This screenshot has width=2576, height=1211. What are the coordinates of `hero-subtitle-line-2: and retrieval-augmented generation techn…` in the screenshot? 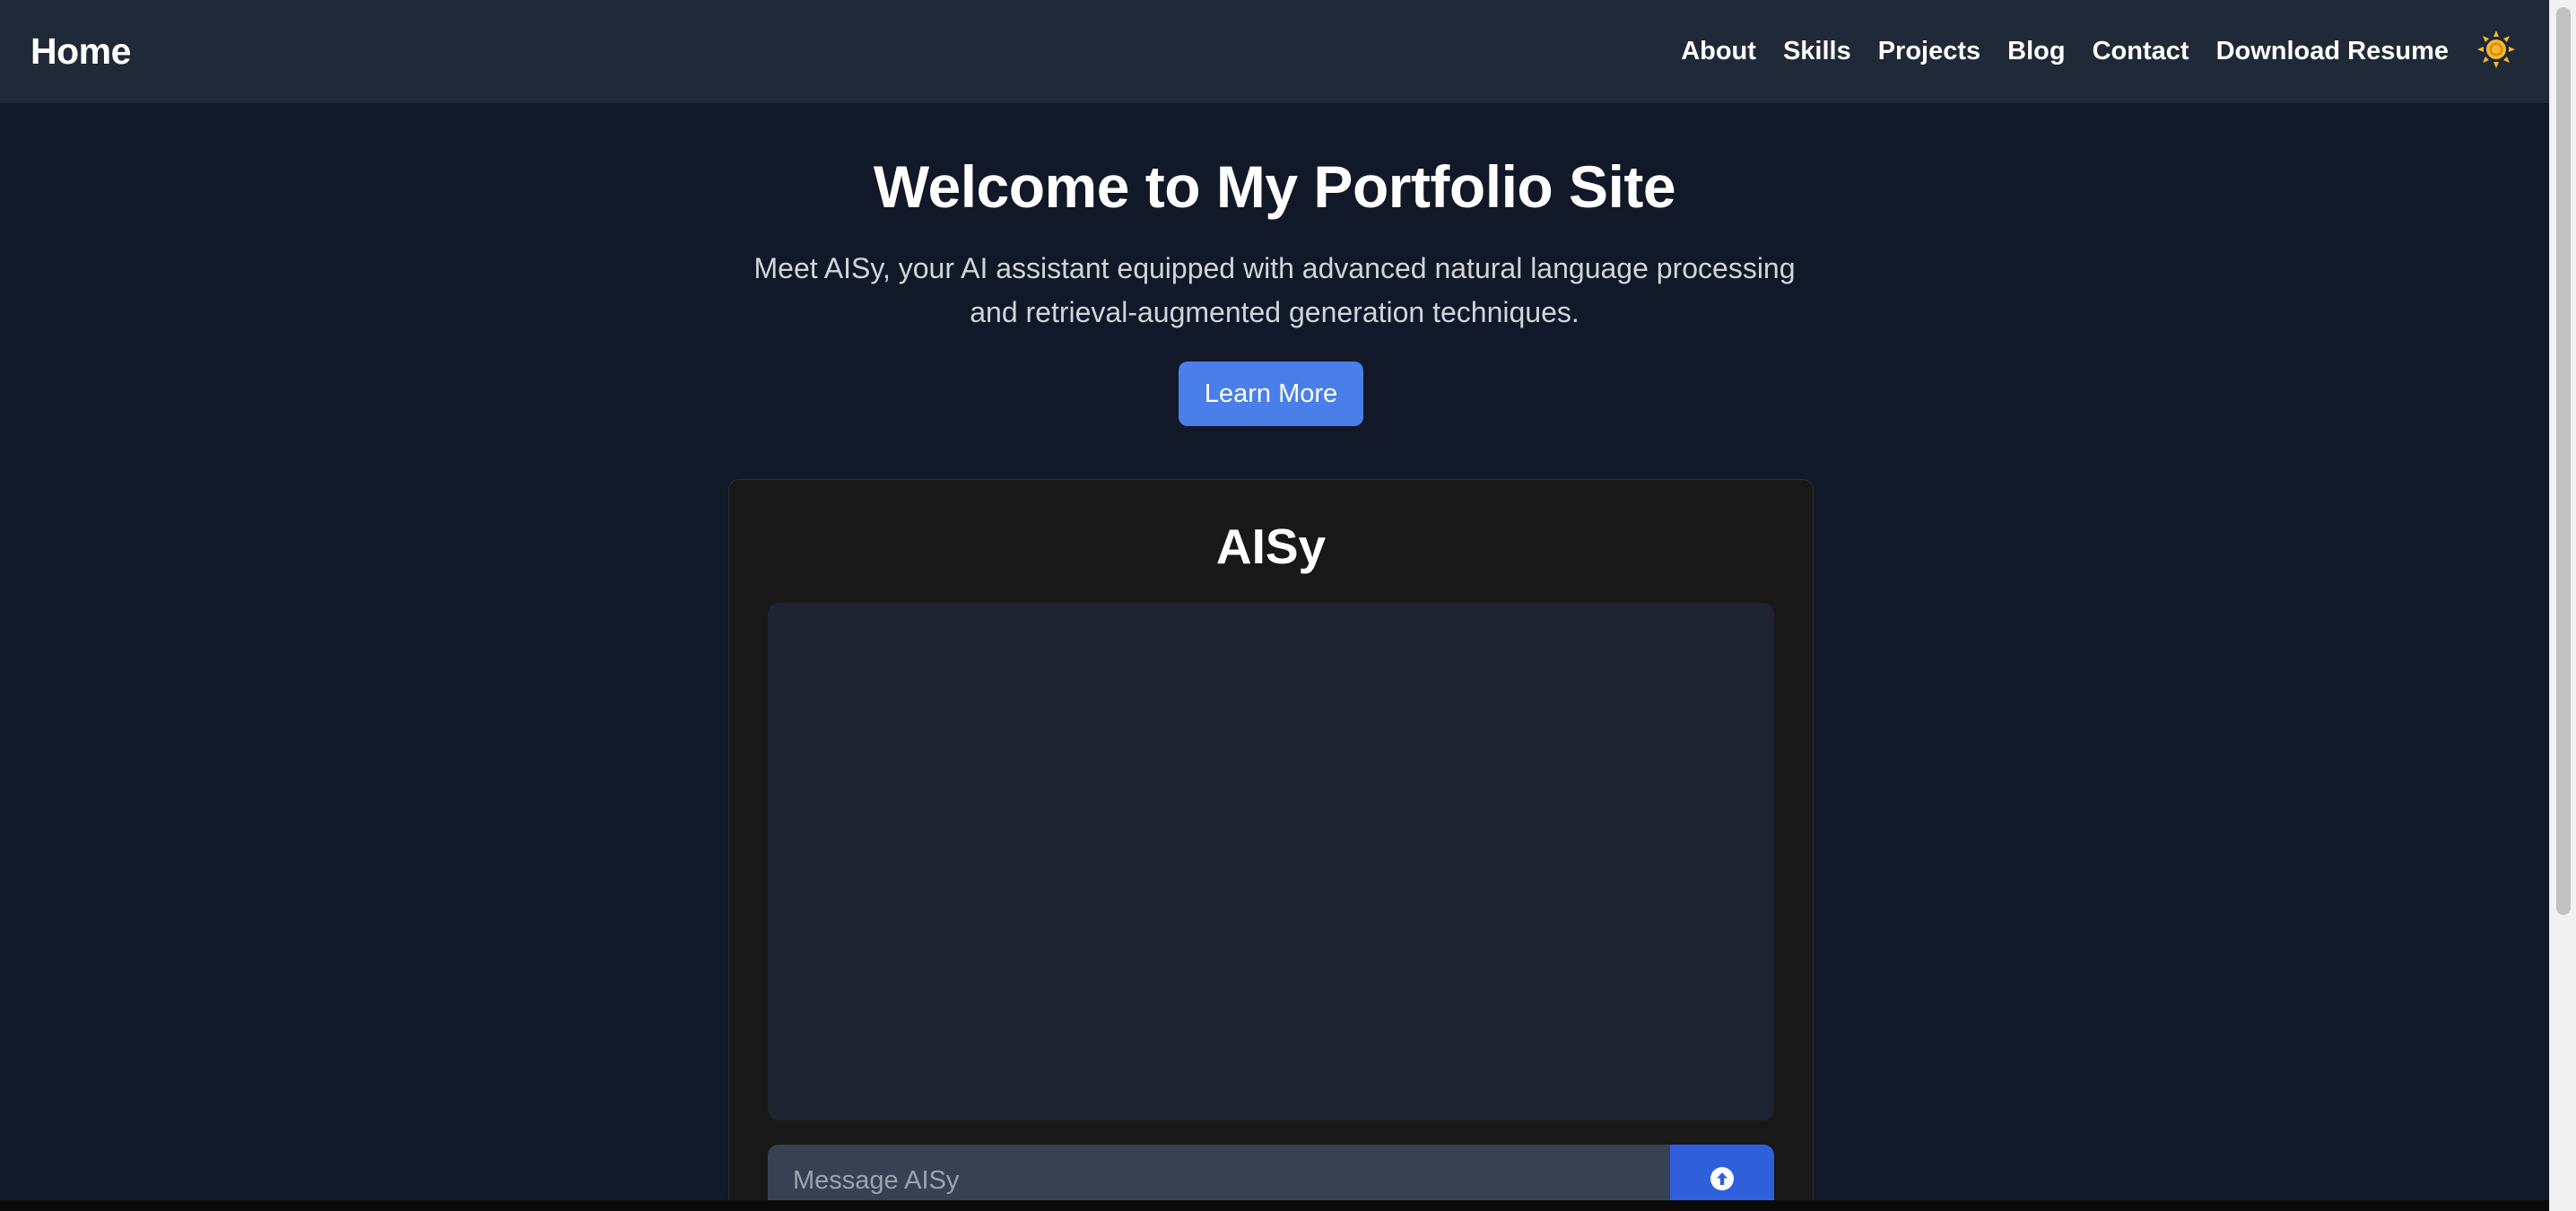 It's located at (1275, 312).